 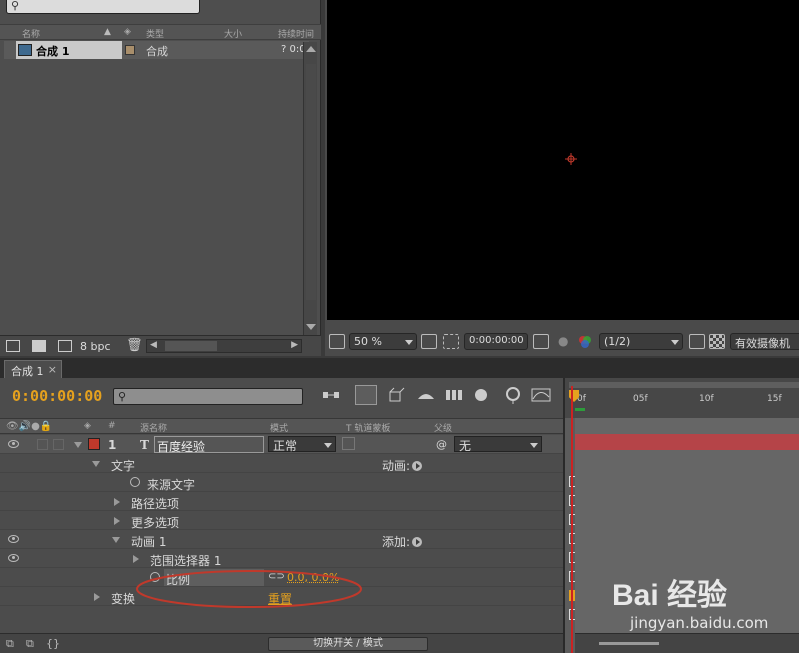 I want to click on current-time-display: 0:00:00:00, so click(x=57, y=396).